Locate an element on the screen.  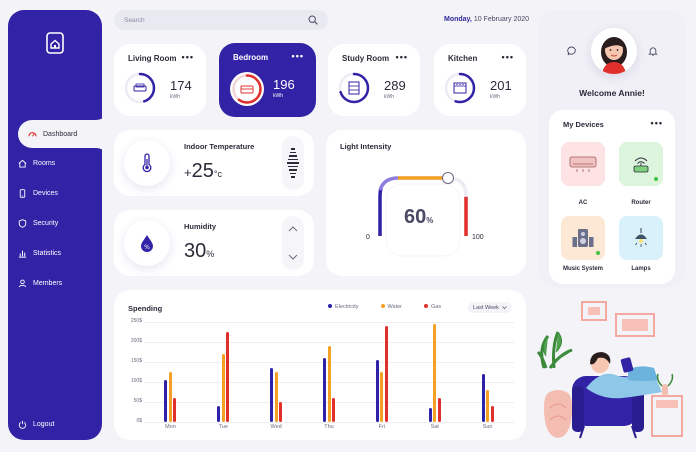
bell-icon is located at coordinates (653, 51).